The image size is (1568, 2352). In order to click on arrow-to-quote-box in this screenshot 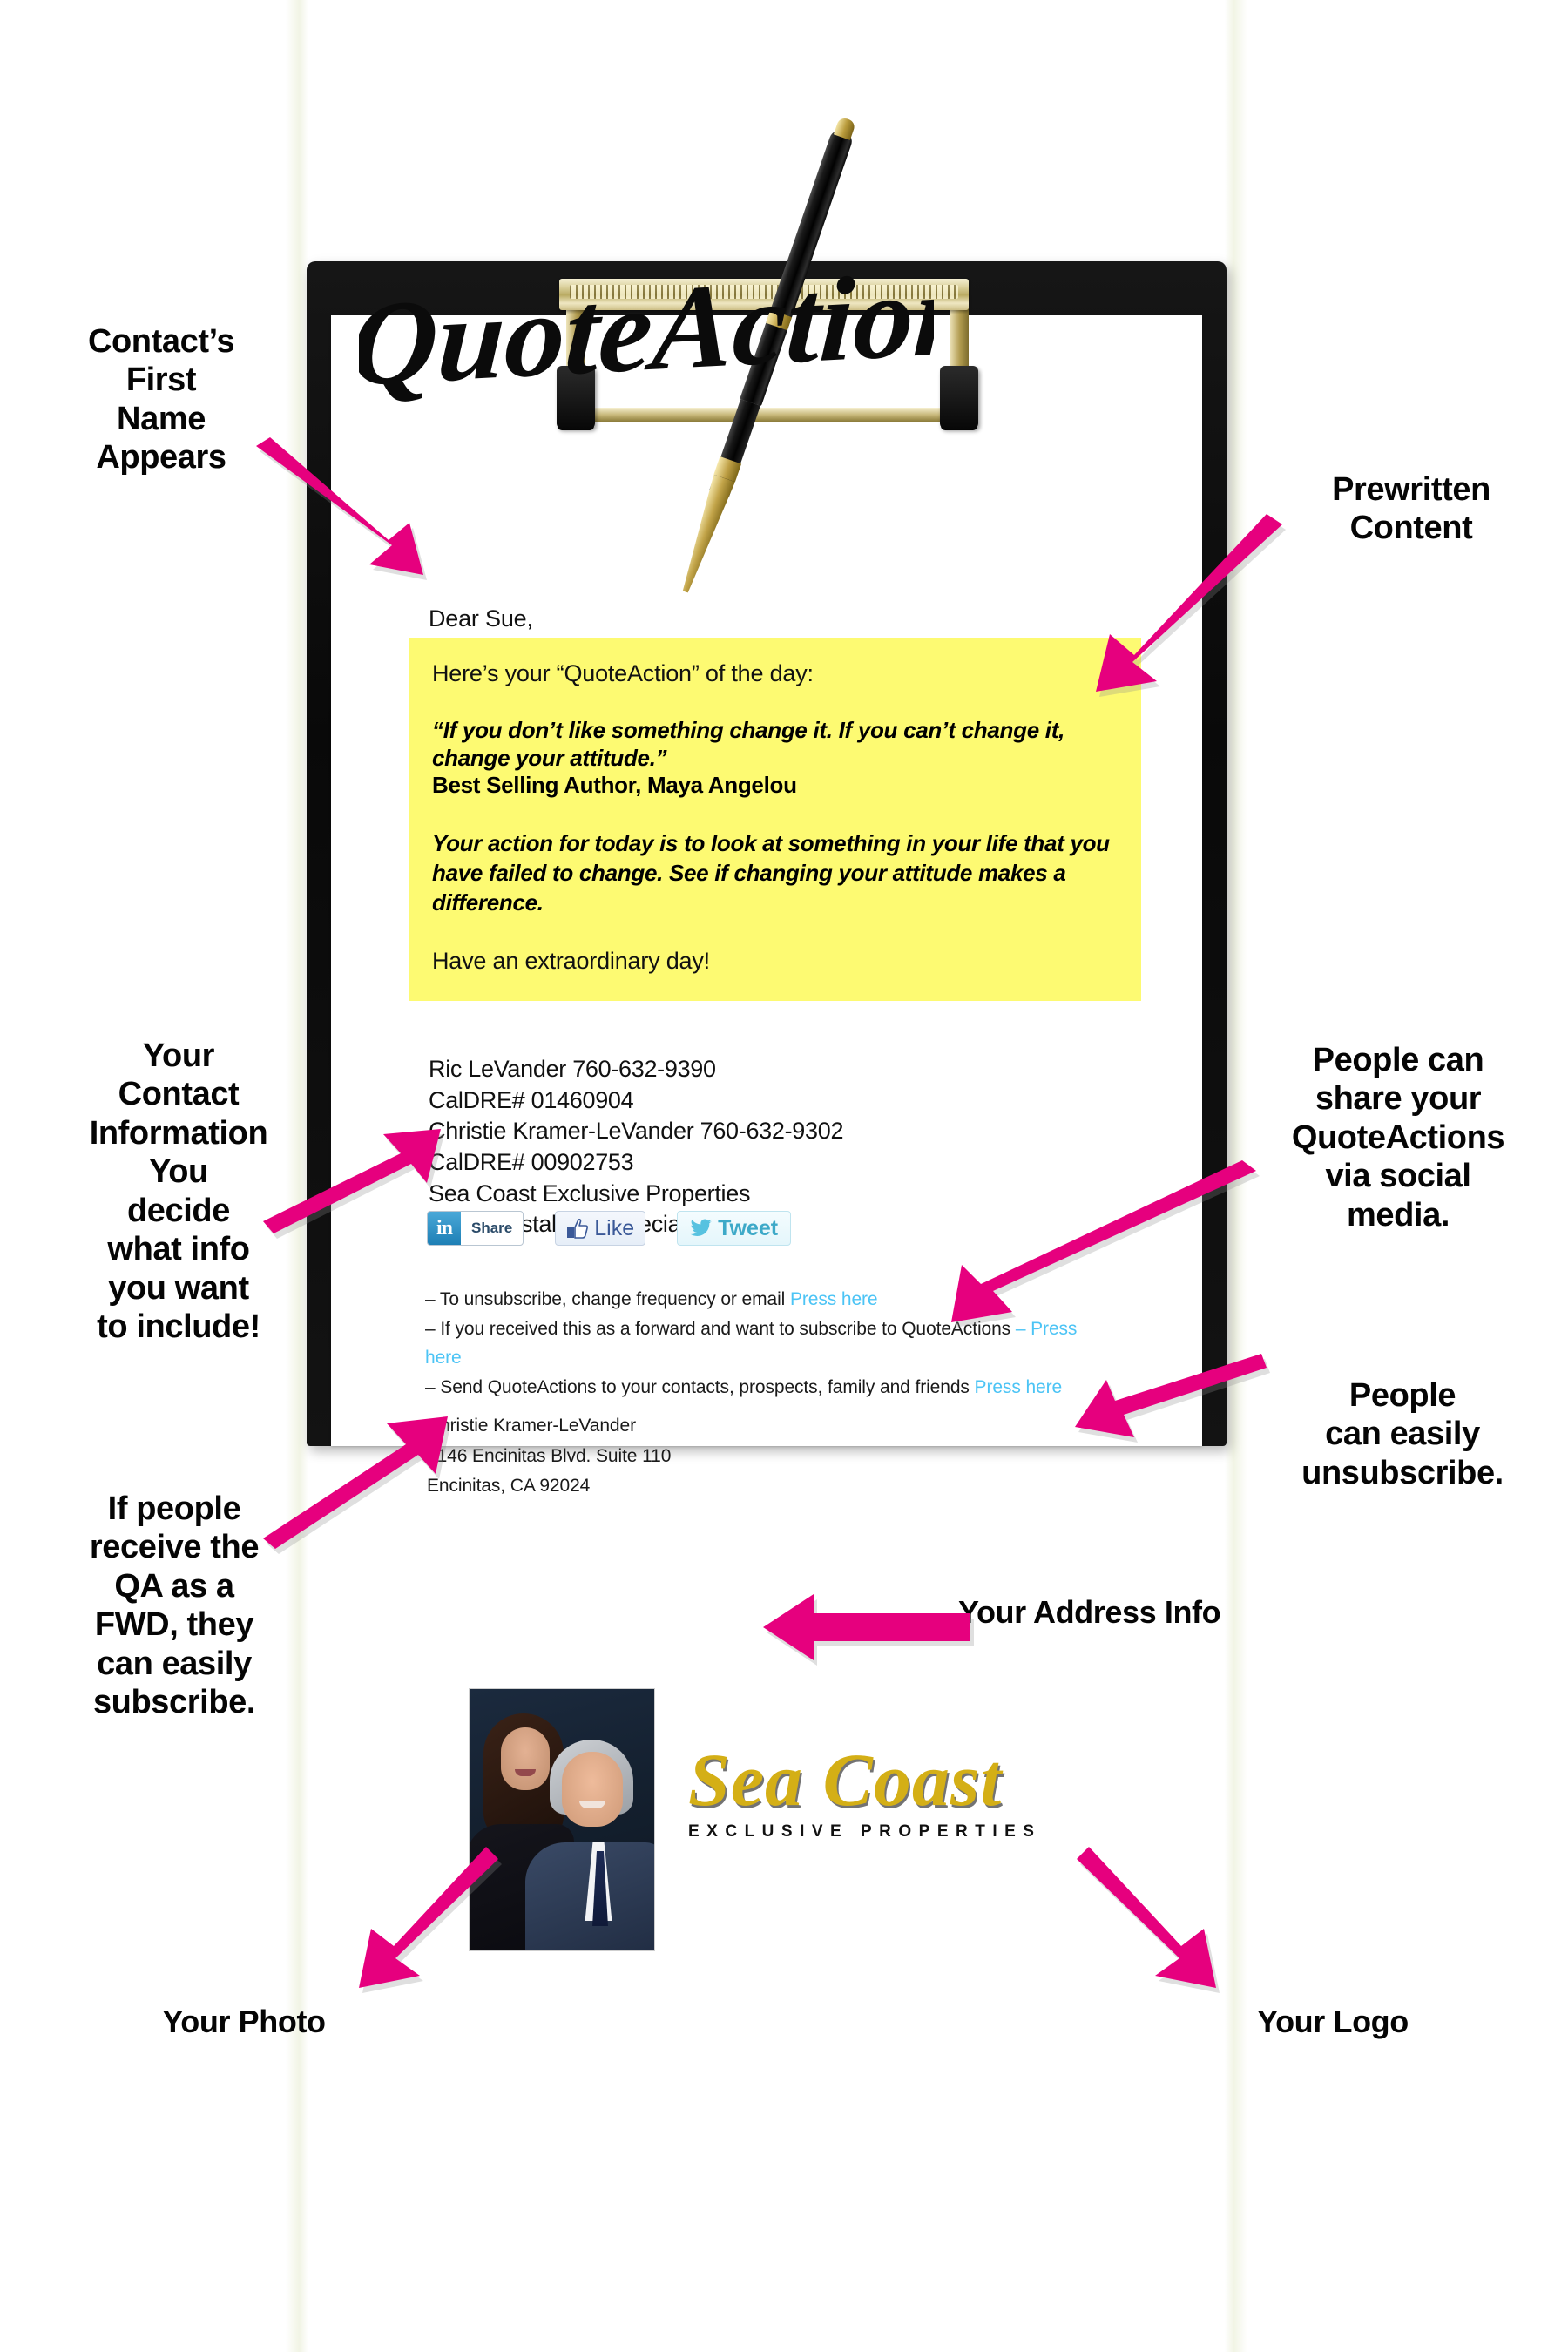, I will do `click(1182, 605)`.